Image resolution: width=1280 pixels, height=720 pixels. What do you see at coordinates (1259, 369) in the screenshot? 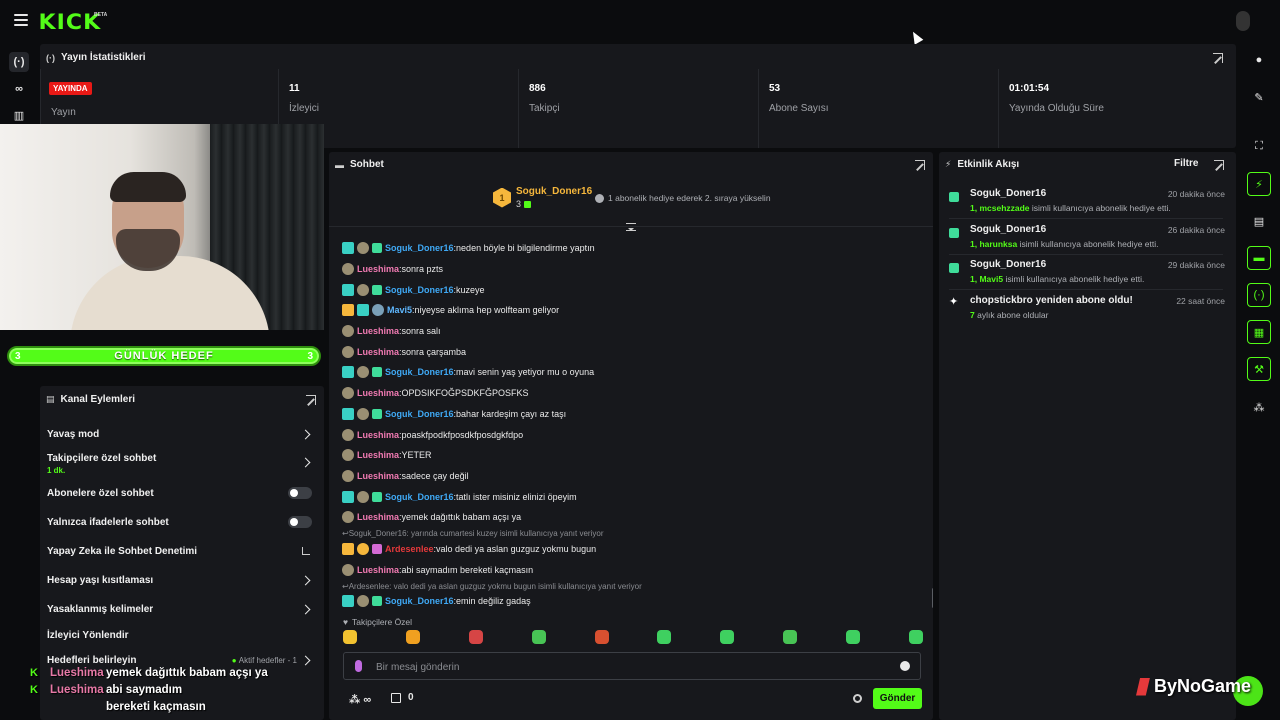
I see `wrench-icon: ⚒` at bounding box center [1259, 369].